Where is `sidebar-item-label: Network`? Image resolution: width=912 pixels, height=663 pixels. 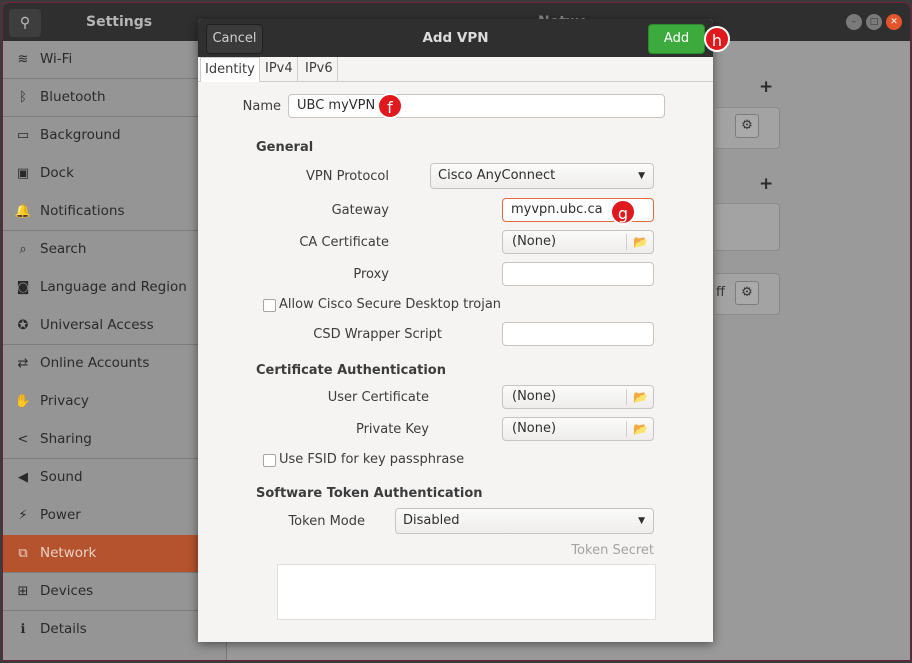 sidebar-item-label: Network is located at coordinates (68, 553).